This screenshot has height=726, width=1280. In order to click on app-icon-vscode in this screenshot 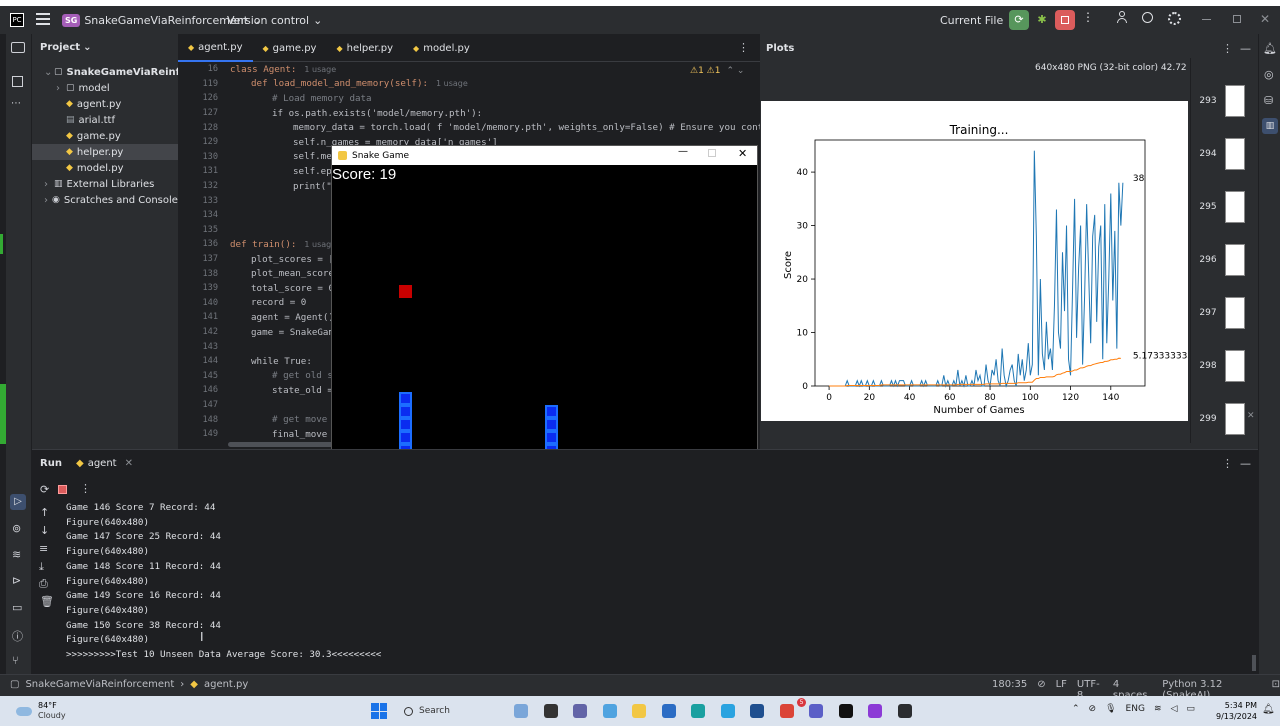, I will do `click(757, 711)`.